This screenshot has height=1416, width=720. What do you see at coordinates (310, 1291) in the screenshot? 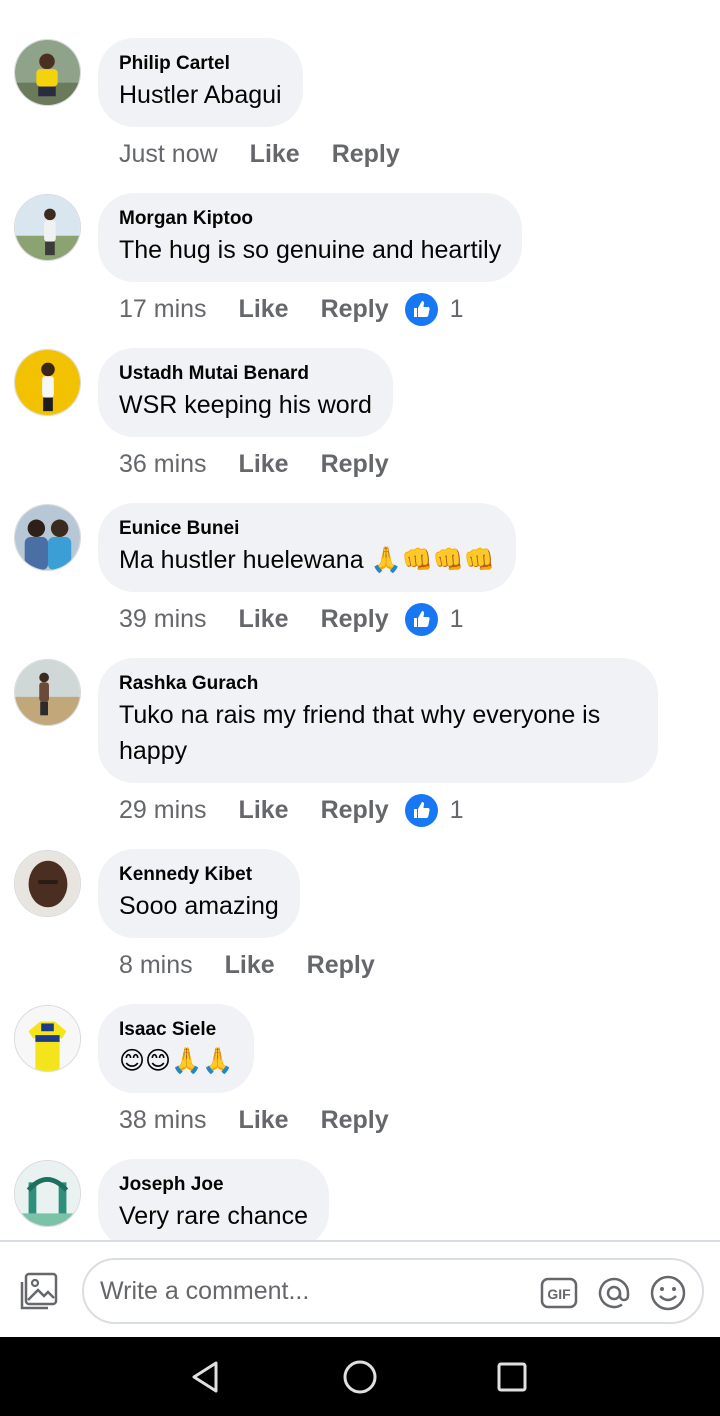
I see `comment-input` at bounding box center [310, 1291].